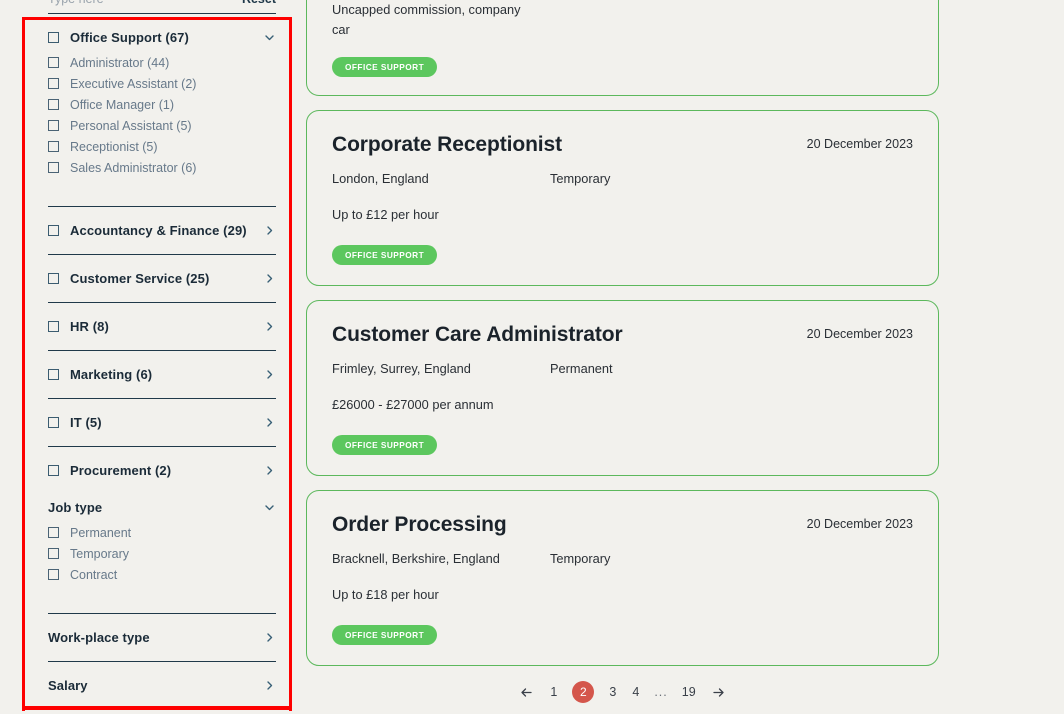  Describe the element at coordinates (622, 368) in the screenshot. I see `job-meta: Frimley, Surrey, England Permanent` at that location.